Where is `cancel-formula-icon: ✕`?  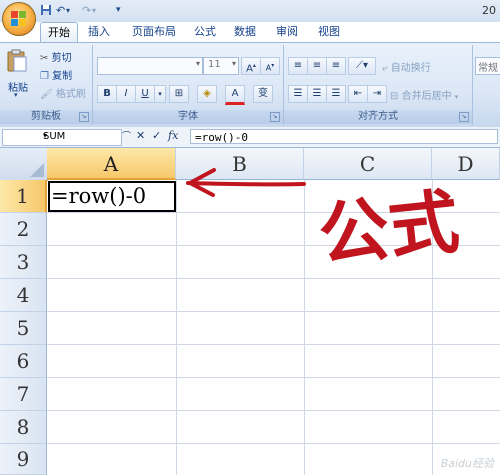 cancel-formula-icon: ✕ is located at coordinates (140, 135).